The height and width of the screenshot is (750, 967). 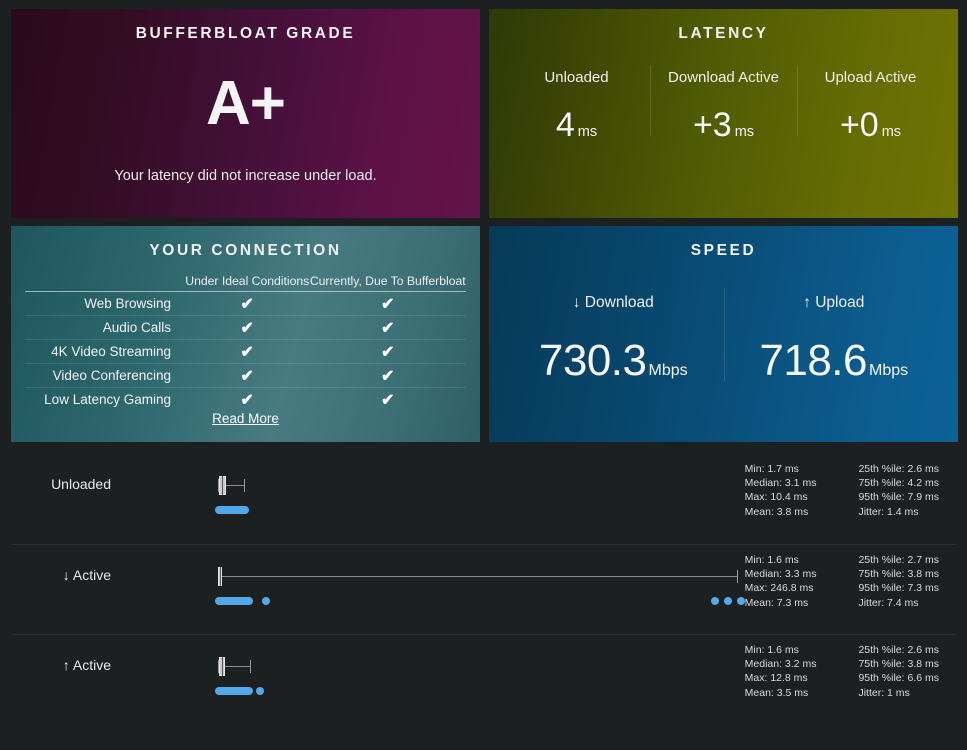 I want to click on detail-row-label-unloaded: Unloaded, so click(x=81, y=484).